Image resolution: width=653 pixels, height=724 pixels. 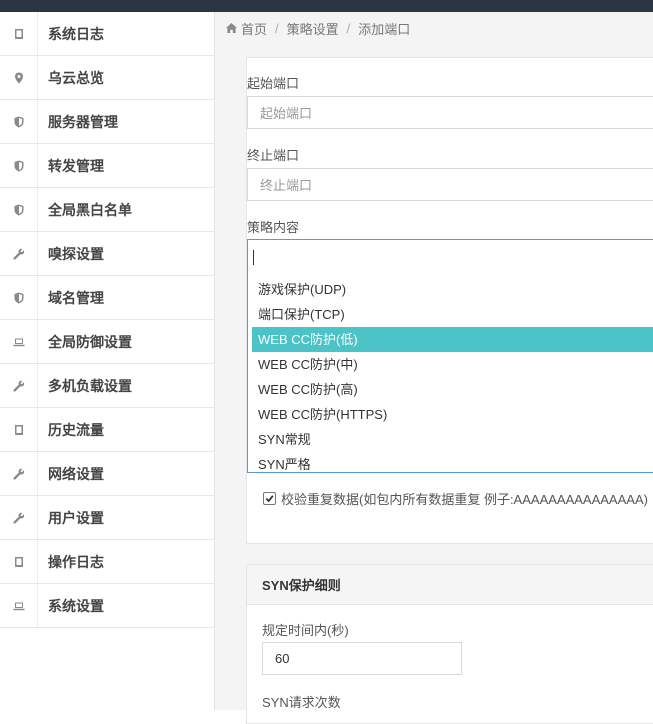 I want to click on check-duplicate-row: 校验重复数据(如包内所有数据重复 例子:AAAAAAAAAAAAAAA), so click(x=455, y=498).